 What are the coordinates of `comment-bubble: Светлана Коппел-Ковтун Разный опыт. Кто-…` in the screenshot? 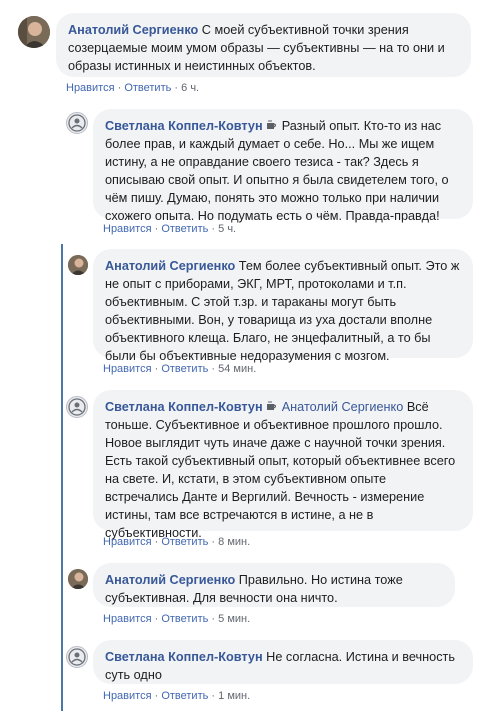 It's located at (283, 166).